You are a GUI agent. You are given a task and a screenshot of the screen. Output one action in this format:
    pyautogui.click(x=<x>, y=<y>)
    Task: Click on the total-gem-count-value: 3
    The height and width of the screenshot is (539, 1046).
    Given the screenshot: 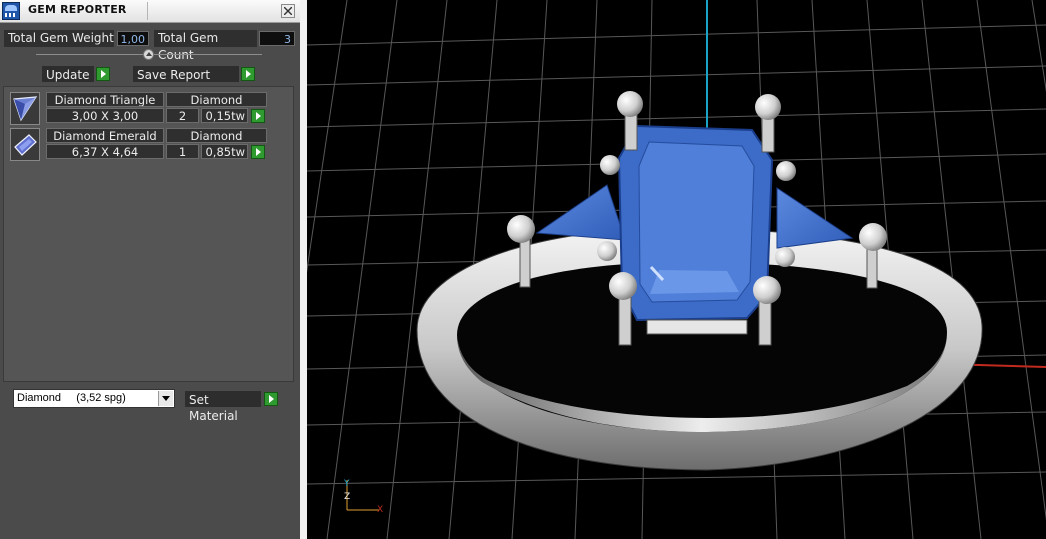 What is the action you would take?
    pyautogui.click(x=277, y=38)
    